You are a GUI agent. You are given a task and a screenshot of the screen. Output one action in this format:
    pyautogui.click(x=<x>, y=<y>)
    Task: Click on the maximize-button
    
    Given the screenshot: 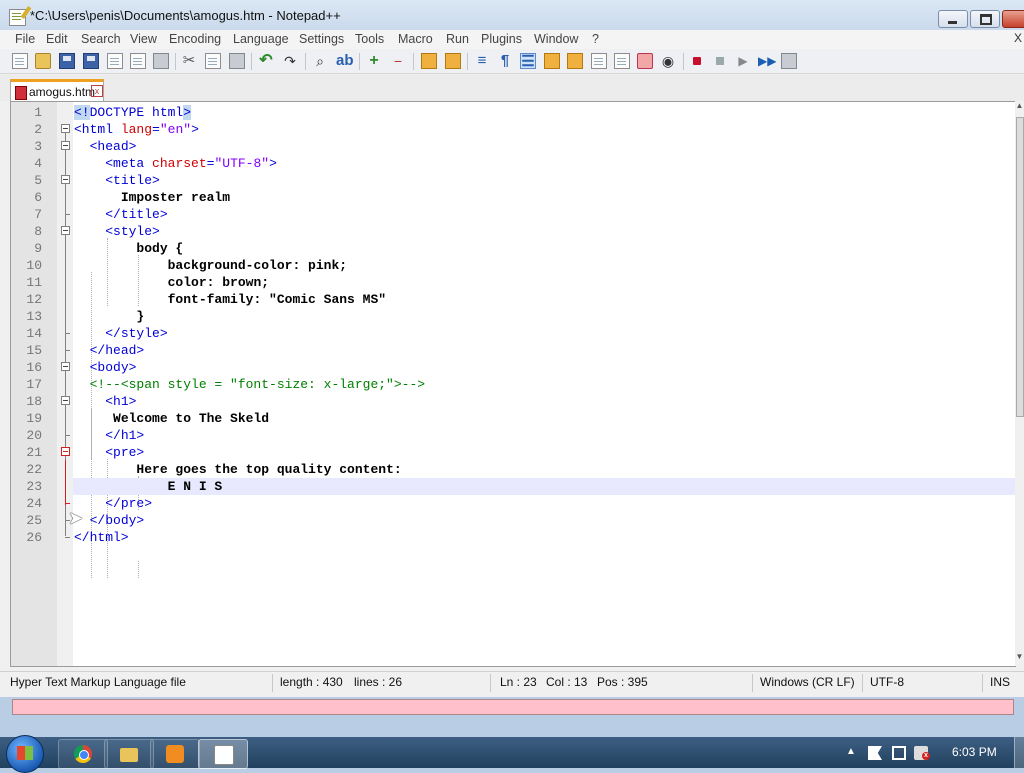 What is the action you would take?
    pyautogui.click(x=985, y=19)
    